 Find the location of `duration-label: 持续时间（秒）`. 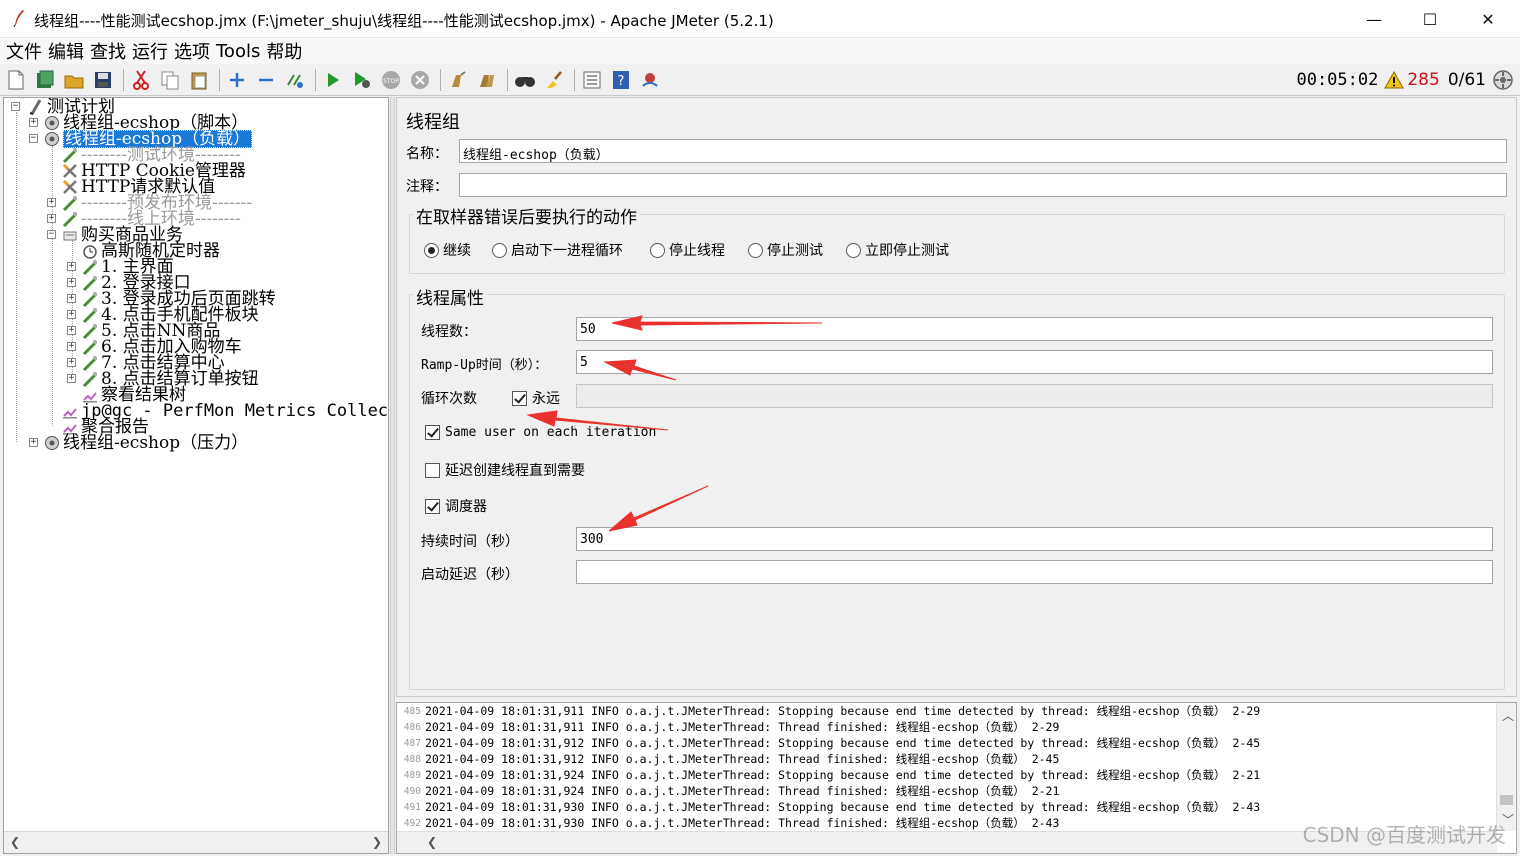

duration-label: 持续时间（秒） is located at coordinates (470, 542).